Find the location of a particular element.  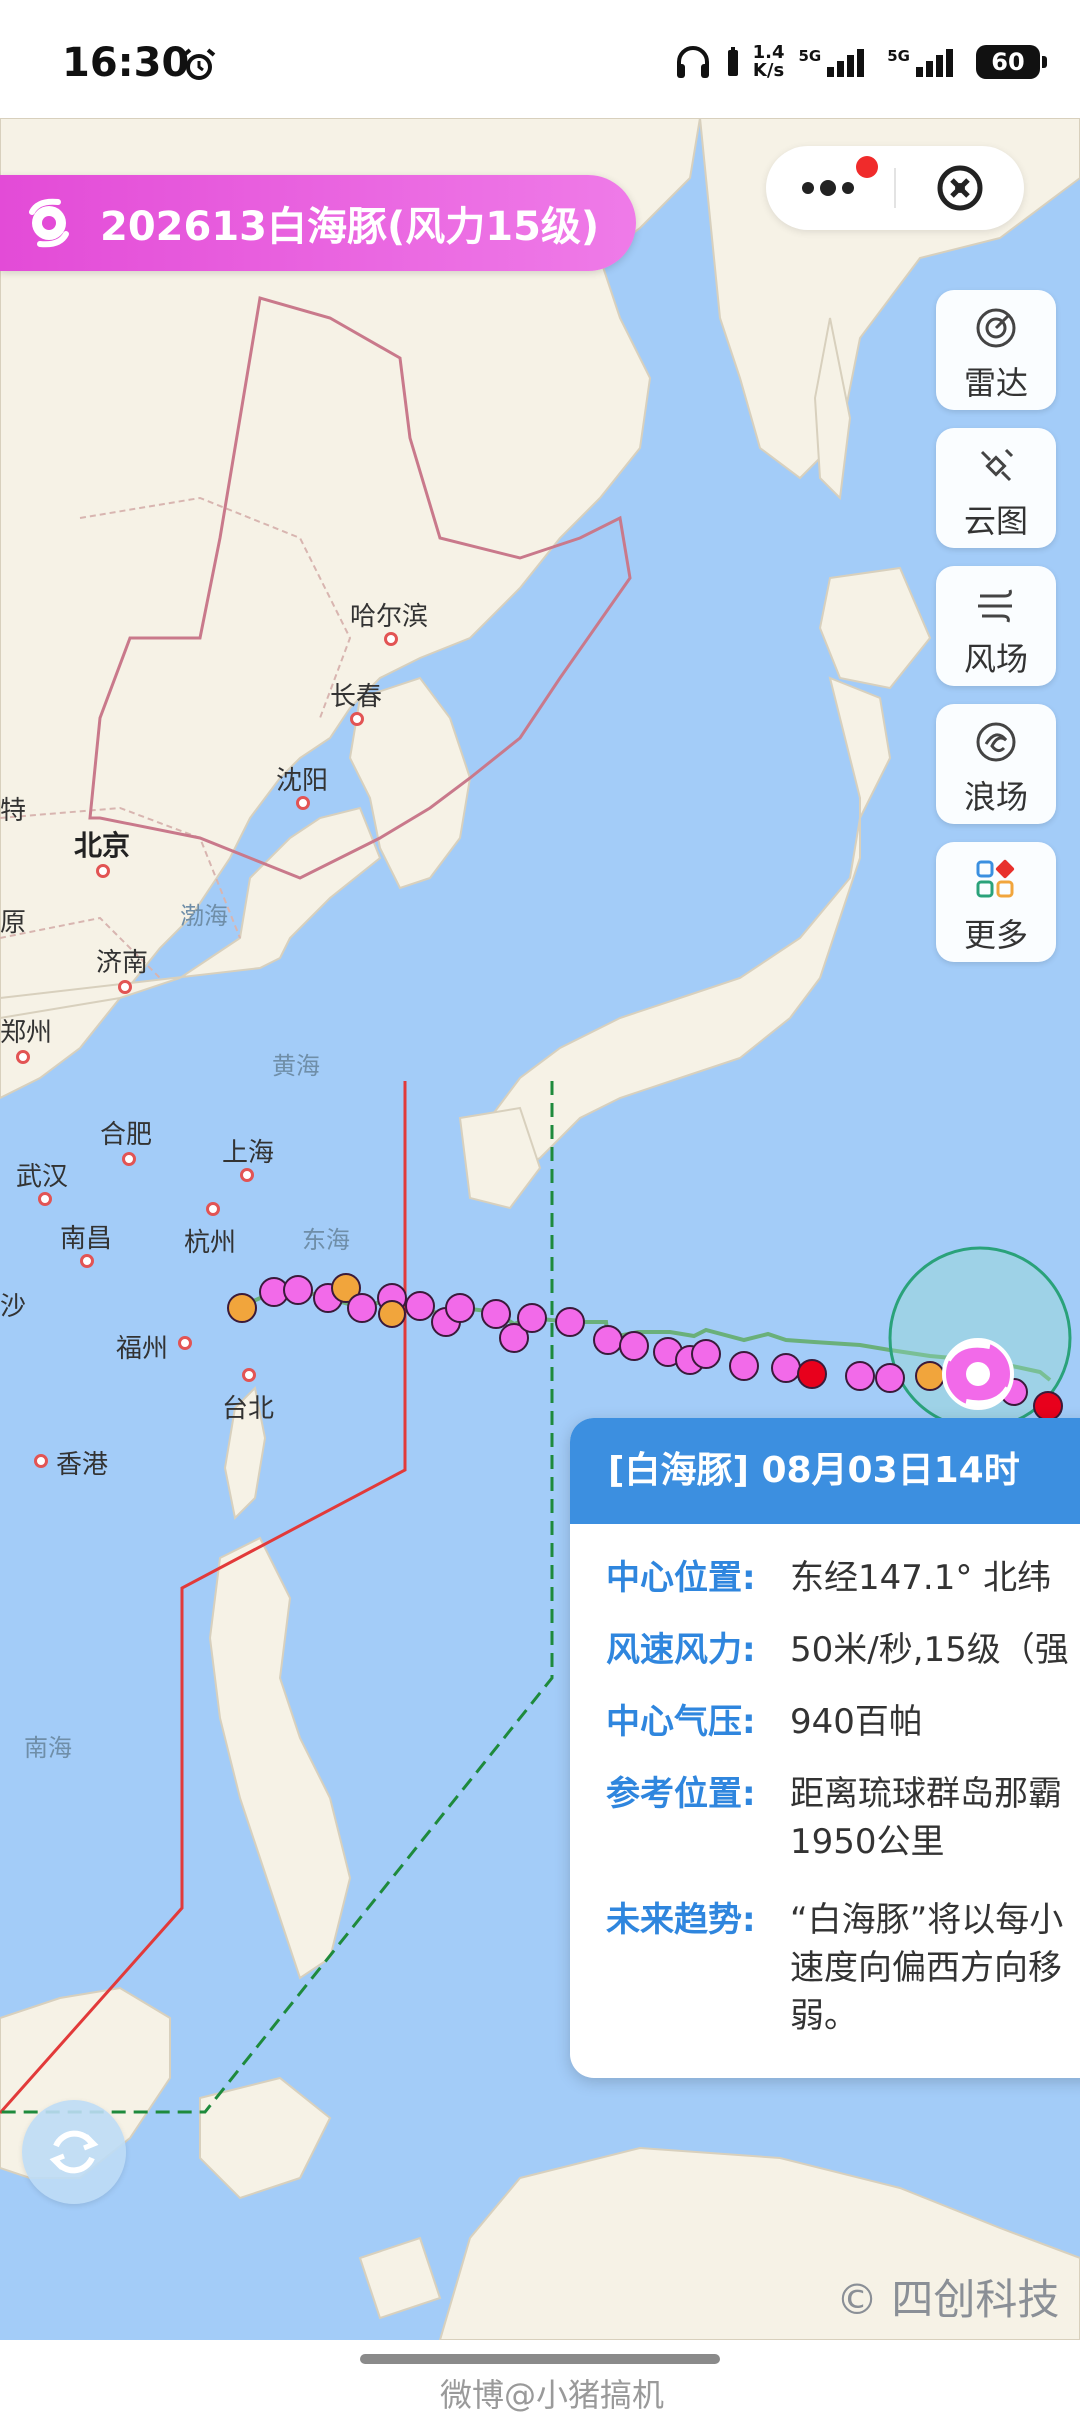

refresh-icon is located at coordinates (74, 2152).